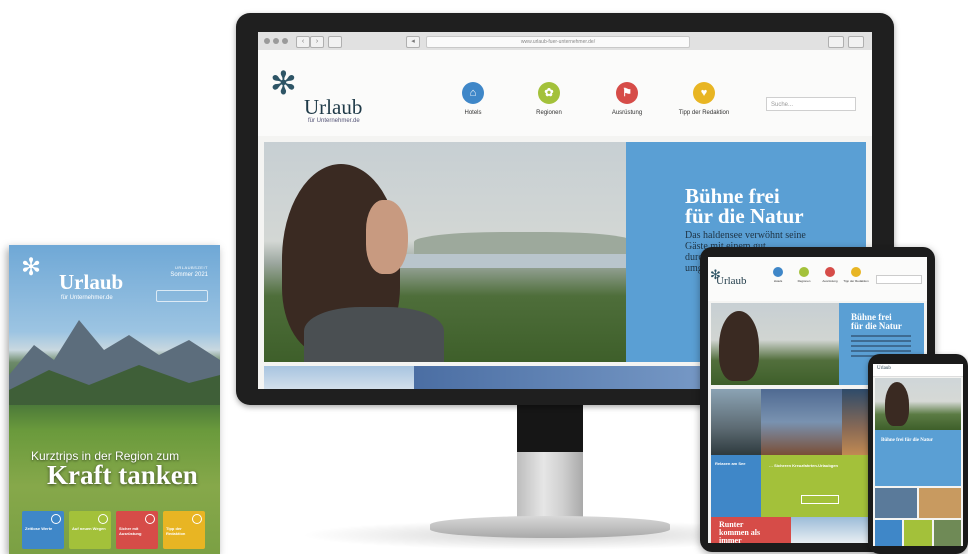 This screenshot has height=554, width=968. I want to click on nav-label: Regionen, so click(549, 113).